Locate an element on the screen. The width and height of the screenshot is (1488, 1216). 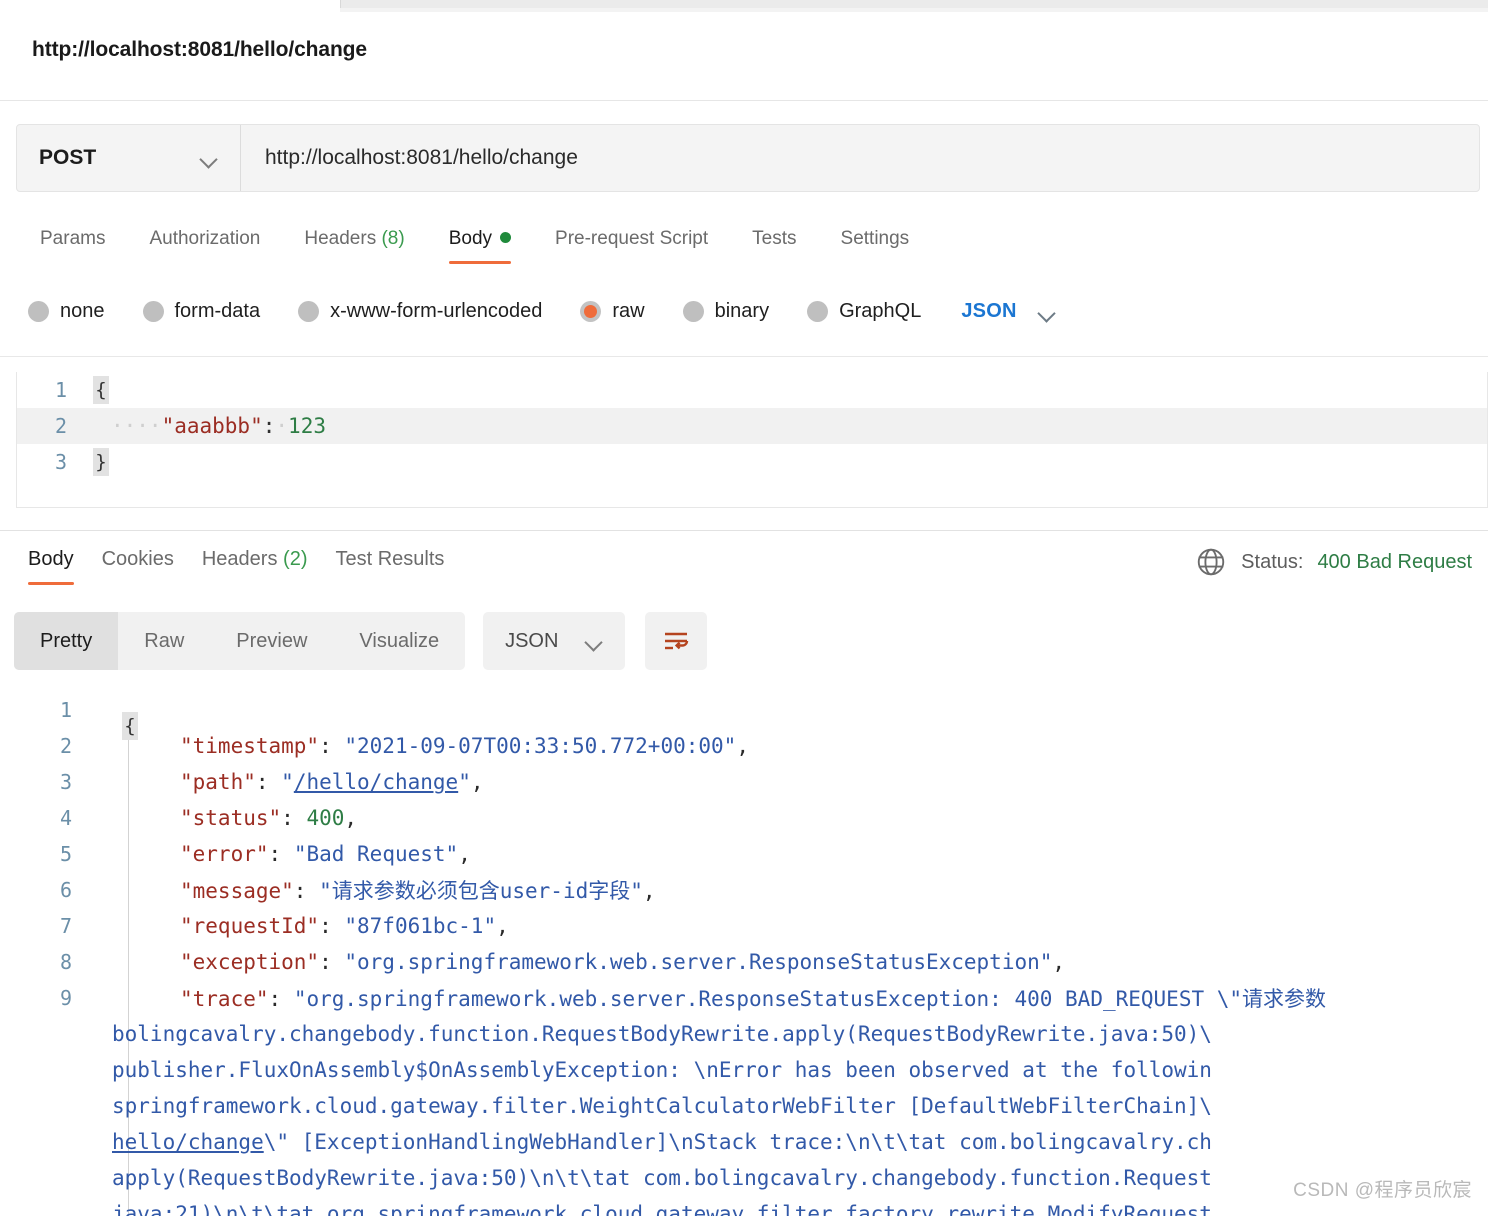
http-method-select: POST is located at coordinates (129, 158).